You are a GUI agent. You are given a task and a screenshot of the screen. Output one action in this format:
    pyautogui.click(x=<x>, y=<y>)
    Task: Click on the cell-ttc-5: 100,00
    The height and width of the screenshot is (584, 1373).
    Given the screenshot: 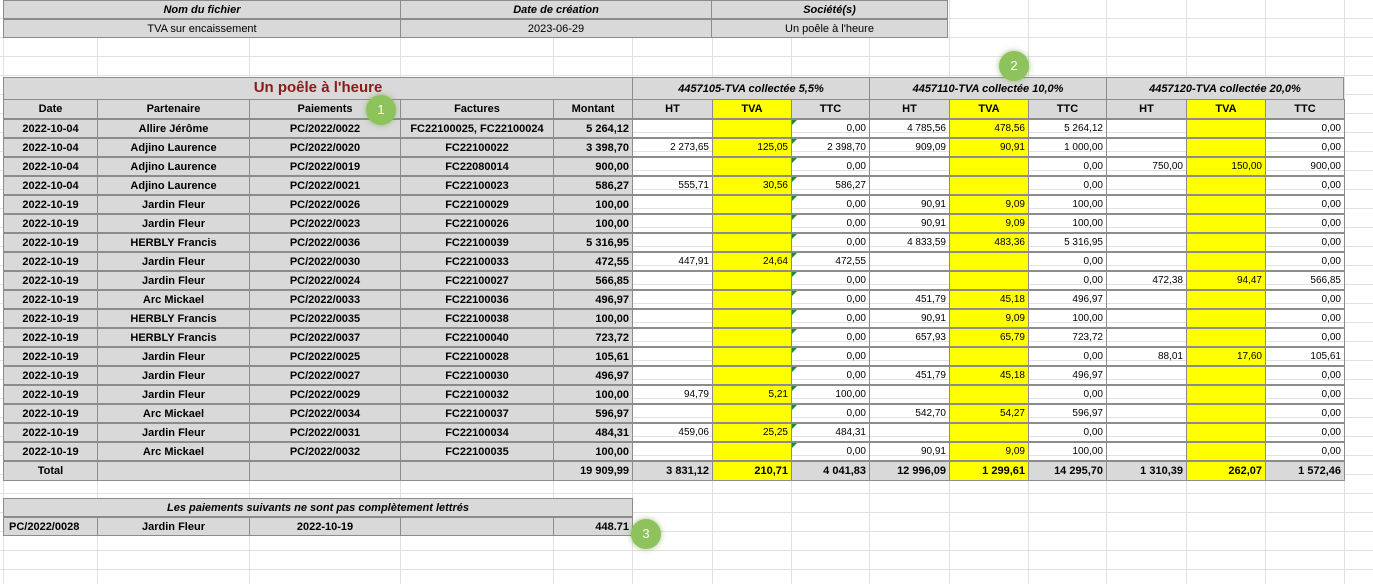 What is the action you would take?
    pyautogui.click(x=830, y=394)
    